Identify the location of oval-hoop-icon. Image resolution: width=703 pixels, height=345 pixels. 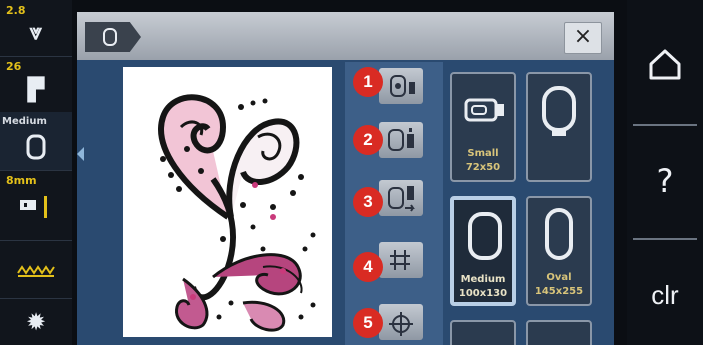
(559, 234).